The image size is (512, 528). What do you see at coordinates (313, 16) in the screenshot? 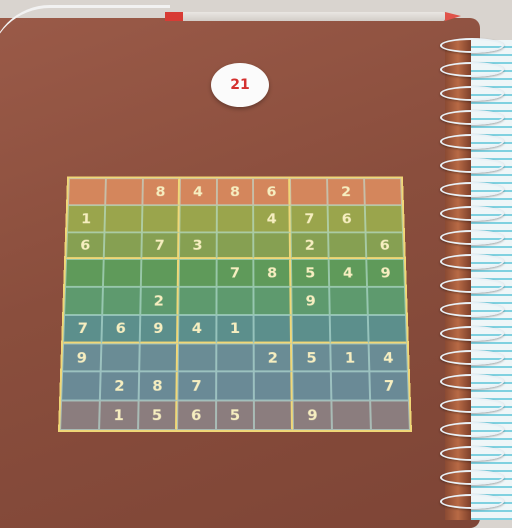
I see `pencil` at bounding box center [313, 16].